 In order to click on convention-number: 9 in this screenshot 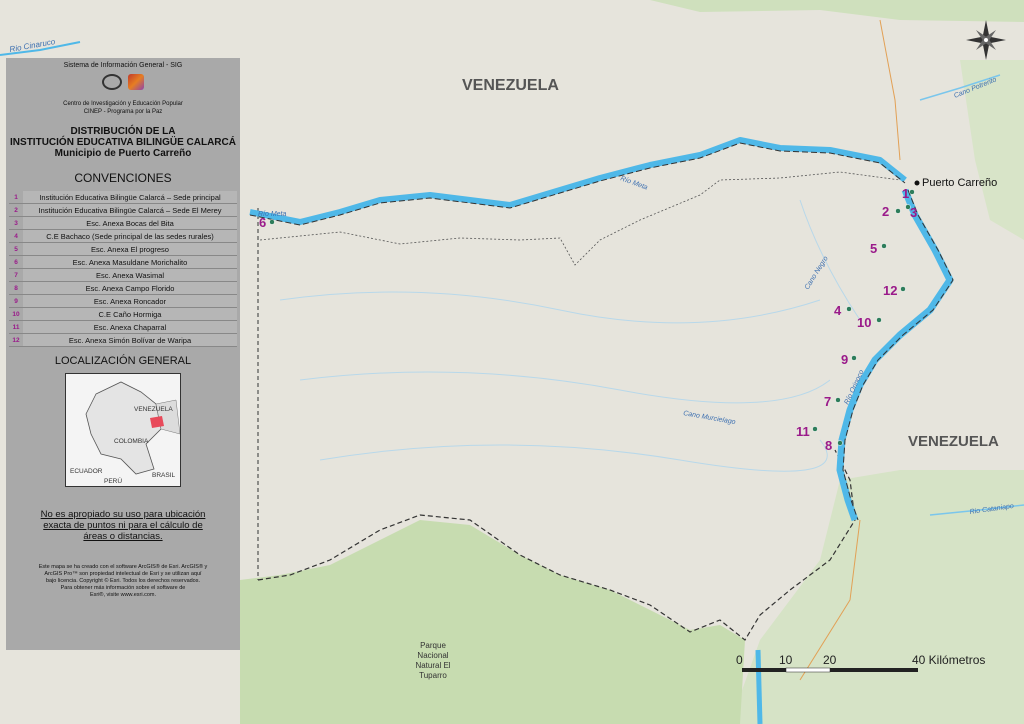, I will do `click(16, 301)`.